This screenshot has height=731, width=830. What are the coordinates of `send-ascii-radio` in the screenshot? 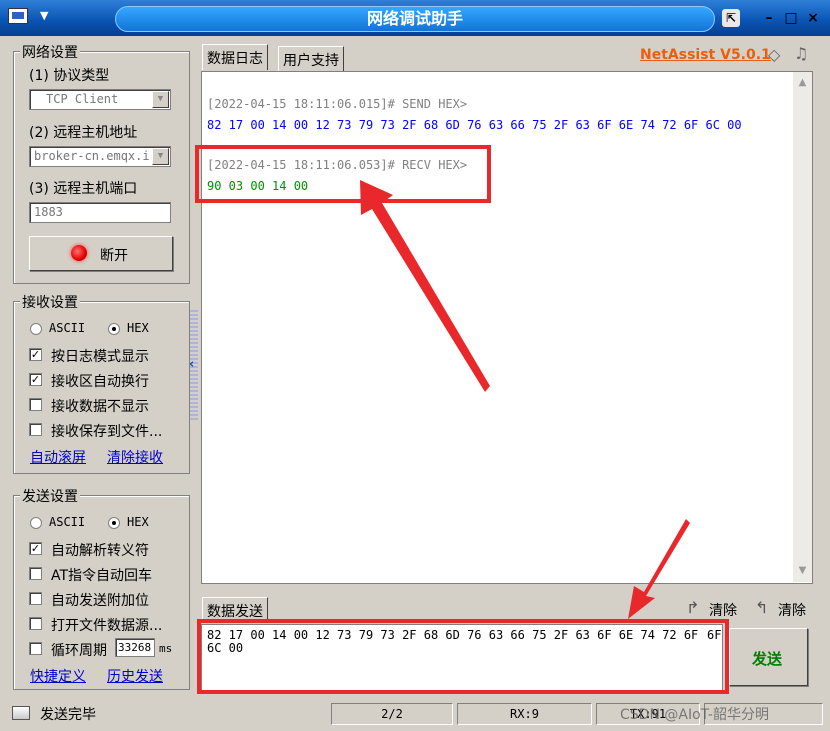 It's located at (36, 523).